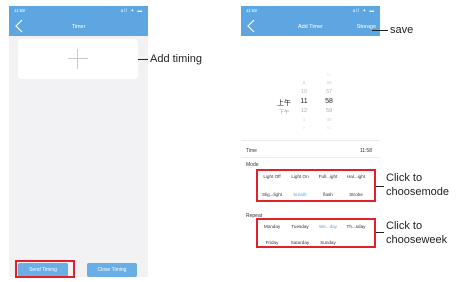 The height and width of the screenshot is (282, 465). Describe the element at coordinates (310, 27) in the screenshot. I see `page-title: Add Timer` at that location.